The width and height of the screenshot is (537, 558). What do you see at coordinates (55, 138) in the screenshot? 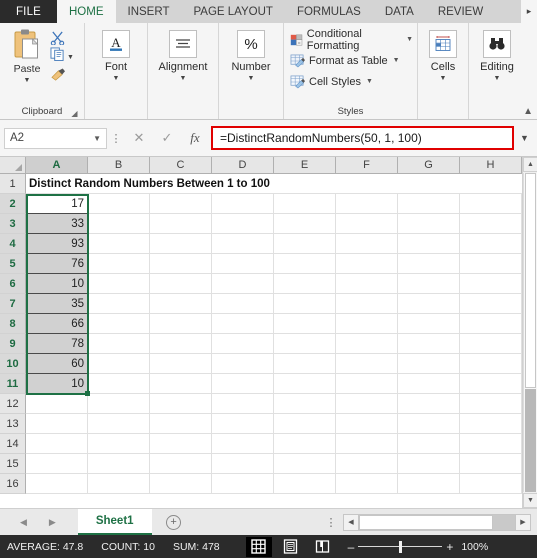
I see `name-box: A2 ▼` at bounding box center [55, 138].